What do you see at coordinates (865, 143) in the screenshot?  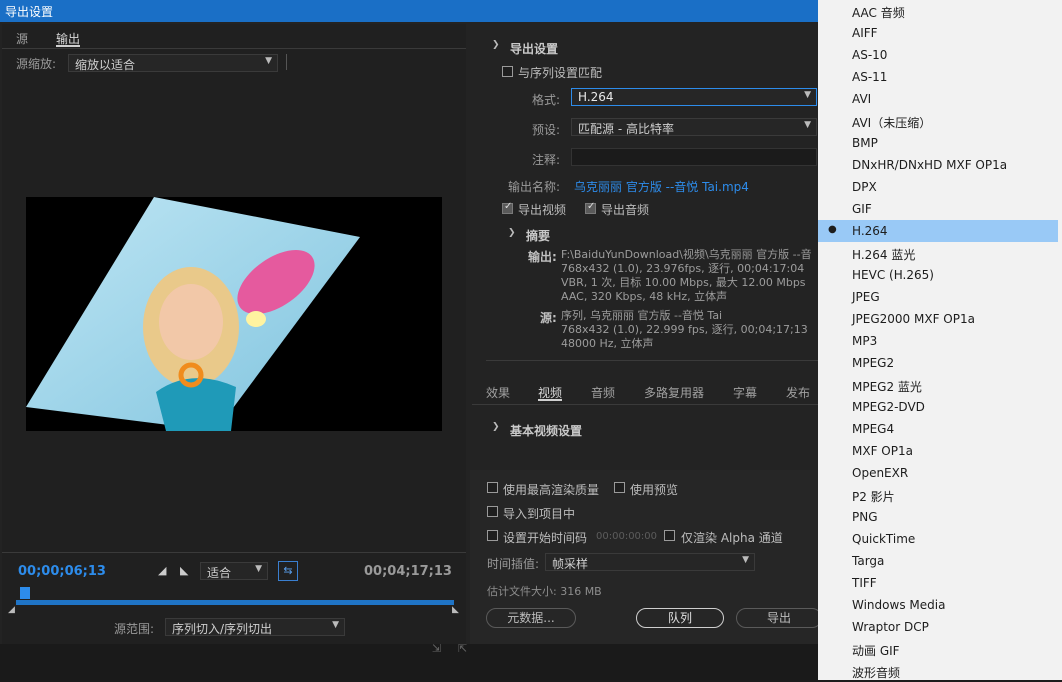 I see `format-menu-item-label: BMP` at bounding box center [865, 143].